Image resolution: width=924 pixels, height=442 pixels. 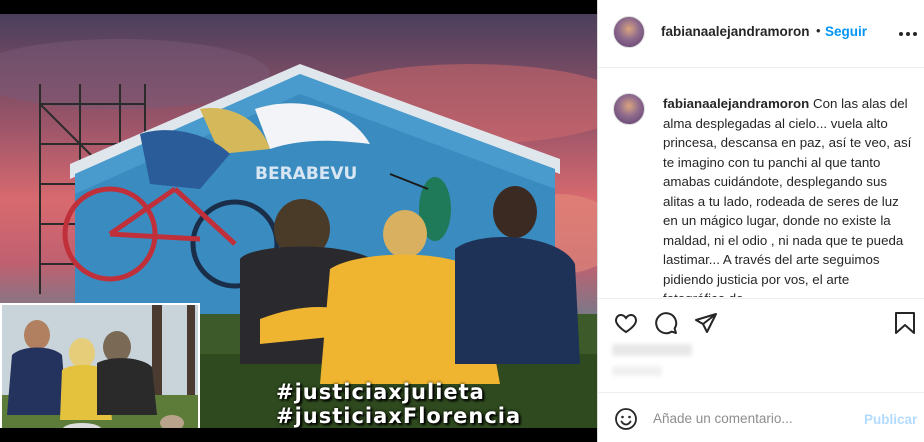 I want to click on inset-people-illustration, so click(x=100, y=366).